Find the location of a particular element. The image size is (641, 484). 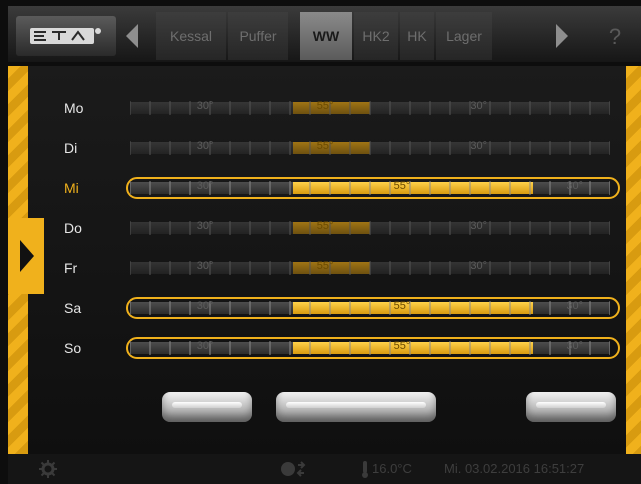

thermometer-icon is located at coordinates (365, 469).